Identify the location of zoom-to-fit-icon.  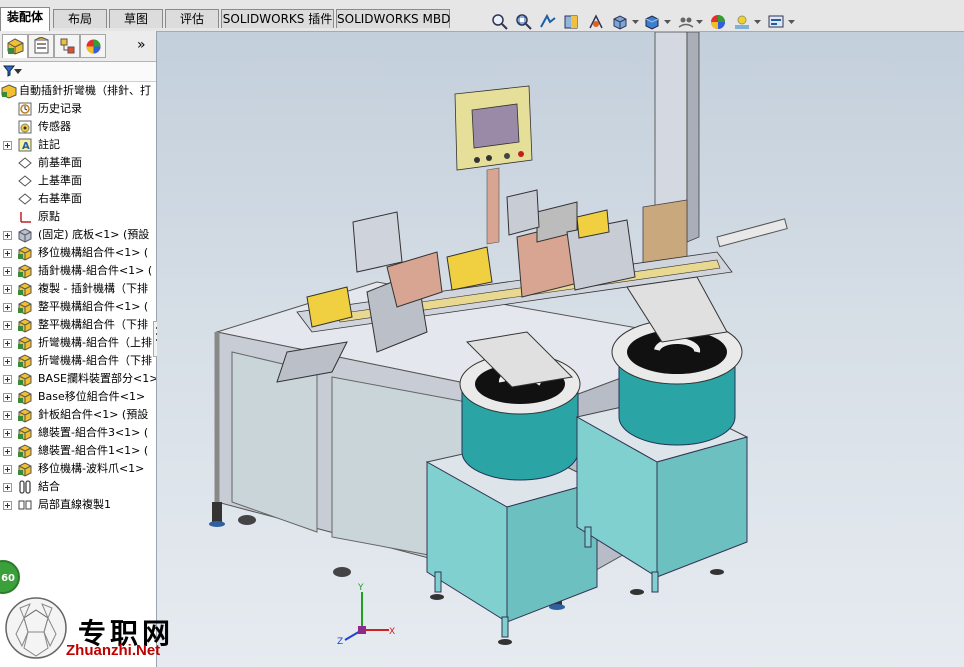
(500, 22).